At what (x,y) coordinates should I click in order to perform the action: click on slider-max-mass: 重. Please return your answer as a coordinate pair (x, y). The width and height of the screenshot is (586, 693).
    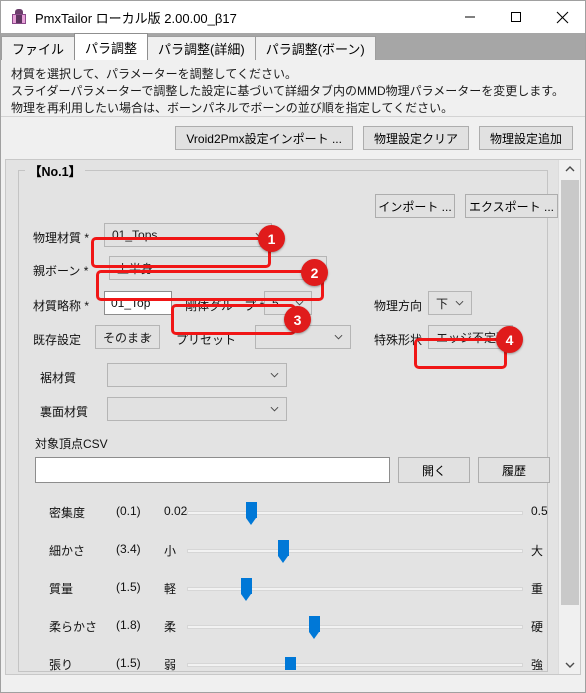
    Looking at the image, I should click on (537, 589).